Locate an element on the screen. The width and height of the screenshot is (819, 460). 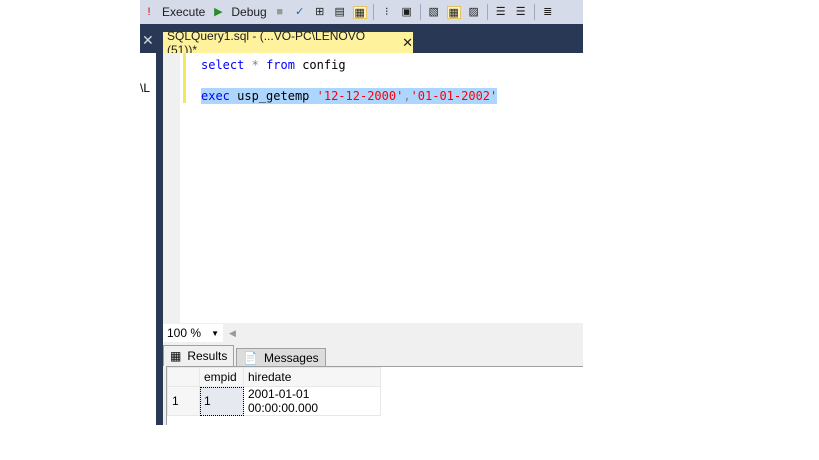
results-to-file-icon: ▨ is located at coordinates (474, 12).